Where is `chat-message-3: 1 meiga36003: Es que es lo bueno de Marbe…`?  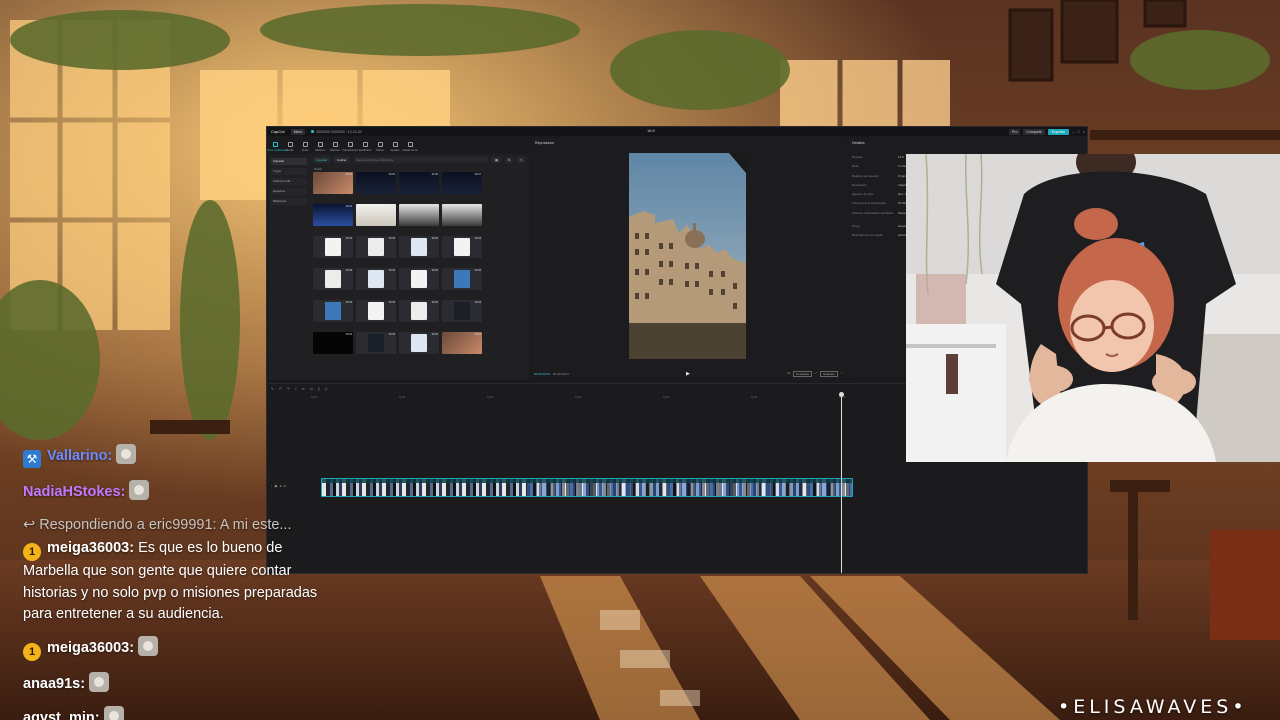
chat-message-3: 1 meiga36003: Es que es lo bueno de Marbe… is located at coordinates (178, 582).